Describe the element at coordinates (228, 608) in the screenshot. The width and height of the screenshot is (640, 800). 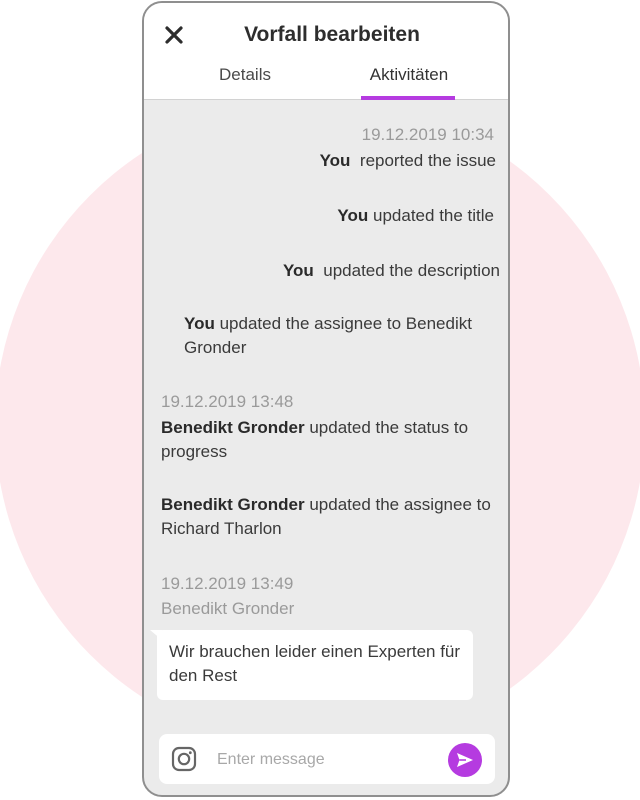
I see `message-author: Benedikt Gronder` at that location.